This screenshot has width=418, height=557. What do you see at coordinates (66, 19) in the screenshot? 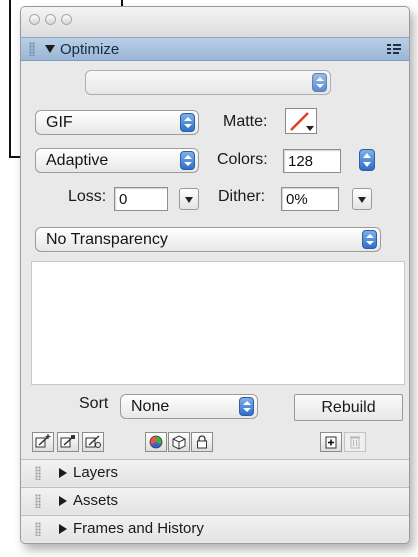
I see `zoom-window-button` at bounding box center [66, 19].